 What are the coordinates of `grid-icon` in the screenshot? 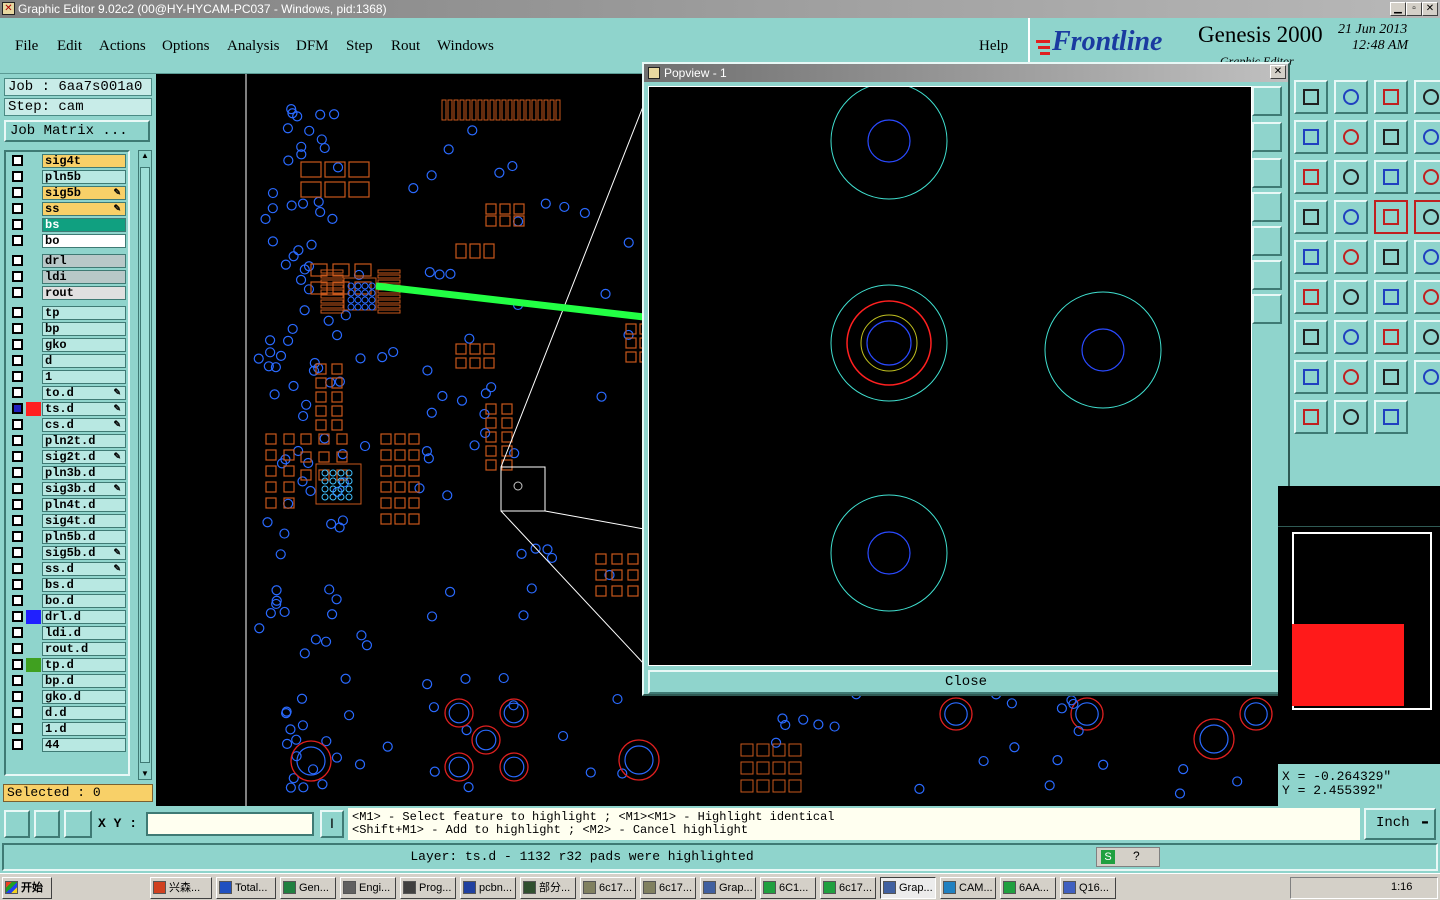 It's located at (78, 824).